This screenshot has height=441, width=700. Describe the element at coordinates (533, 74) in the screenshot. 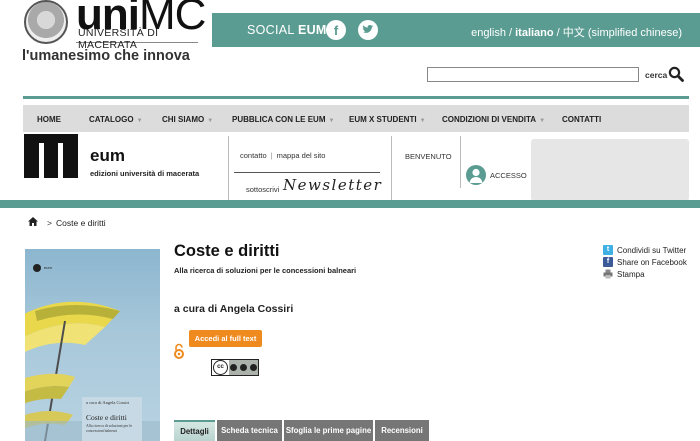

I see `search-input` at that location.